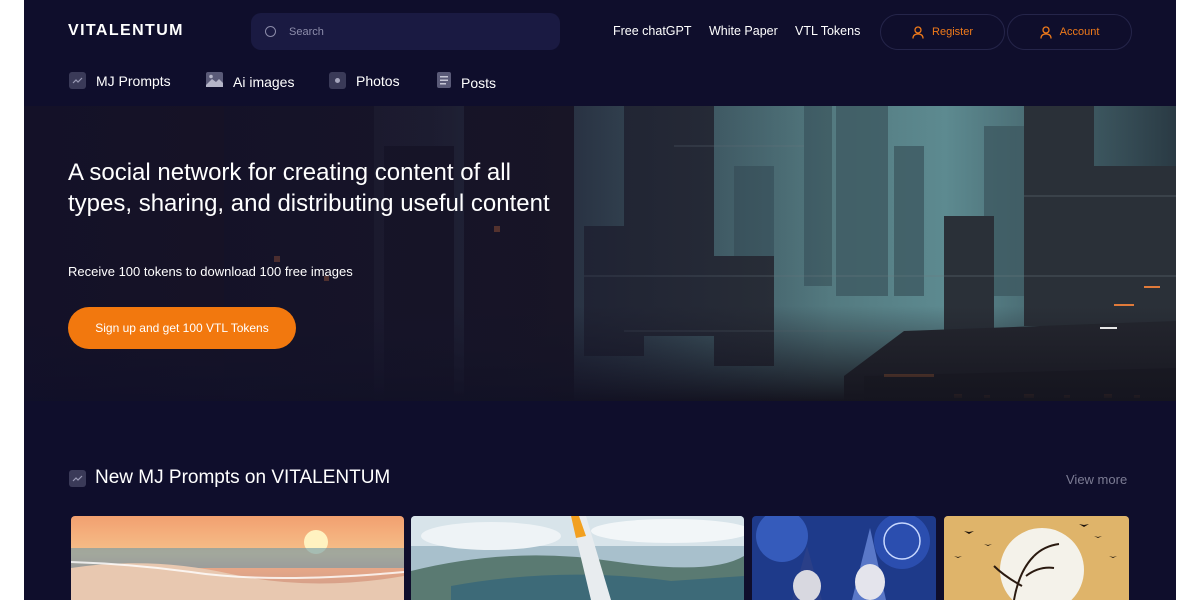 The image size is (1200, 600). I want to click on prompt-card-wizards, so click(844, 558).